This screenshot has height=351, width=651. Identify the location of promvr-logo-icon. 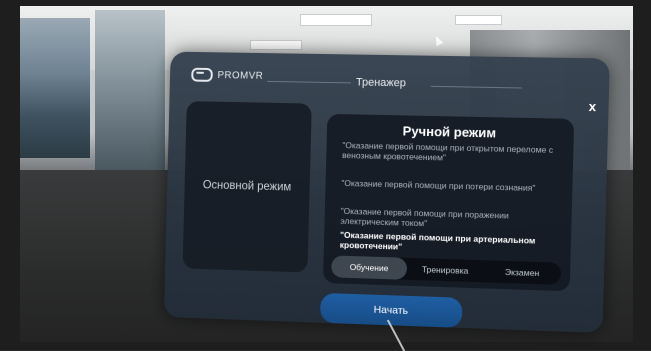
(202, 74).